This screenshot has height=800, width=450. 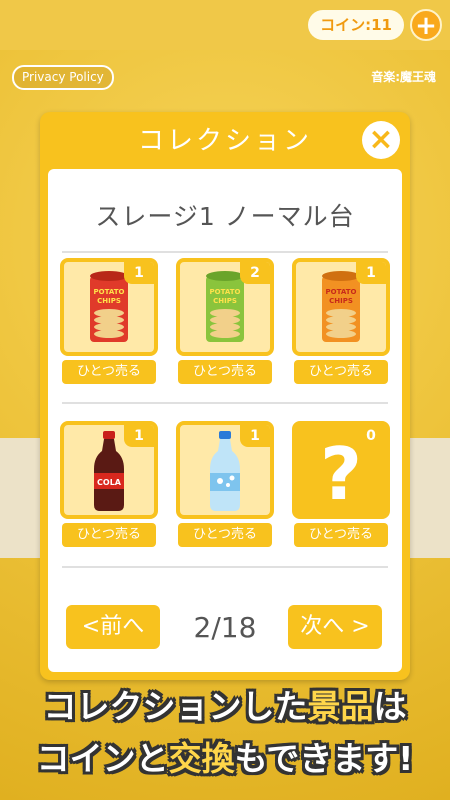 What do you see at coordinates (403, 77) in the screenshot?
I see `music-credit: 音楽:魔王魂` at bounding box center [403, 77].